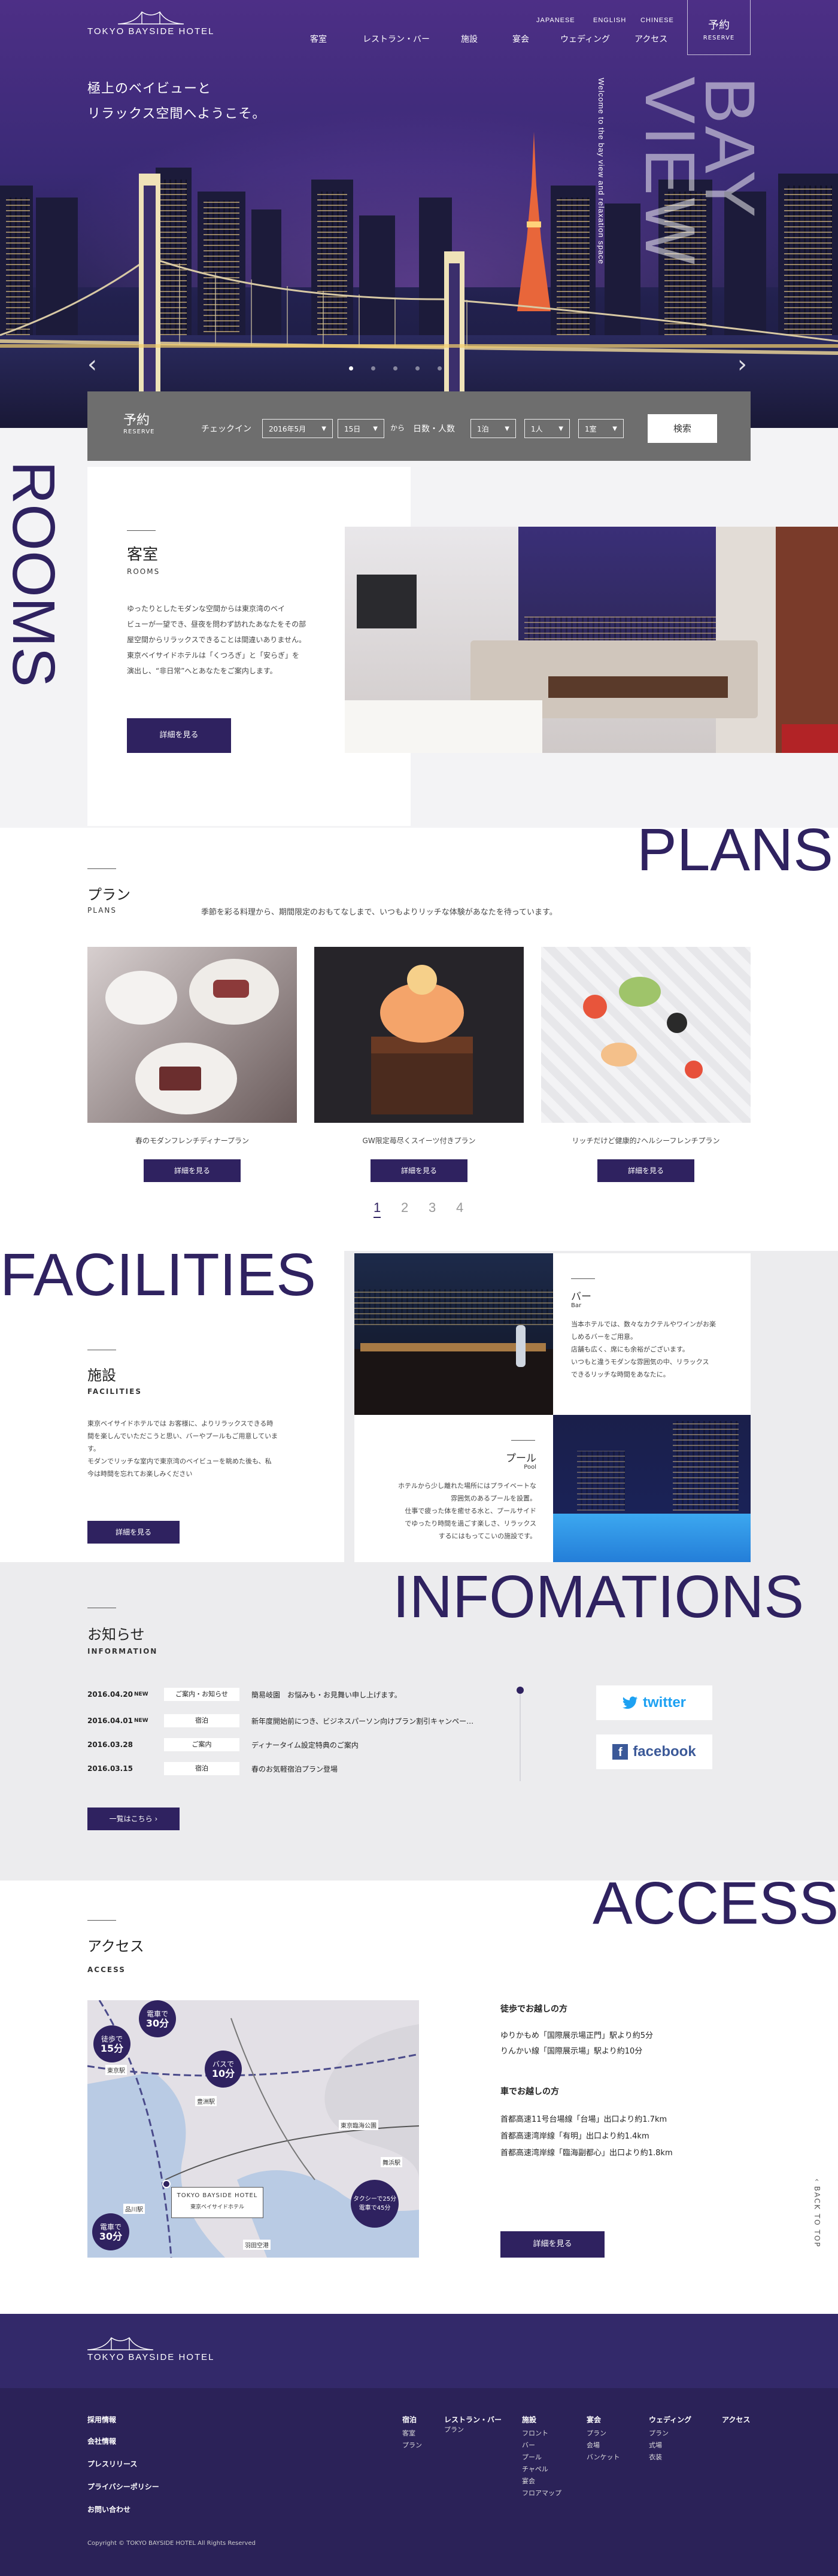  I want to click on pager-page-3: 3, so click(432, 1208).